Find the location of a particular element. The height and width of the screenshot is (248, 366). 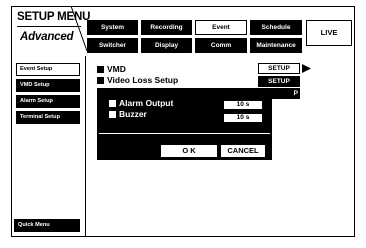

live-button: LIVE is located at coordinates (329, 33).